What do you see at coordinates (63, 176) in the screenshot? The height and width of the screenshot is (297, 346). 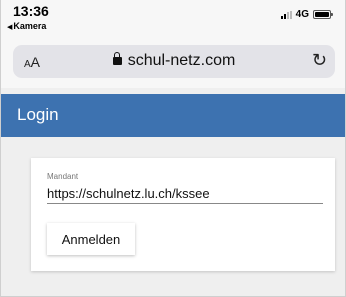 I see `mandant-label: Mandant` at bounding box center [63, 176].